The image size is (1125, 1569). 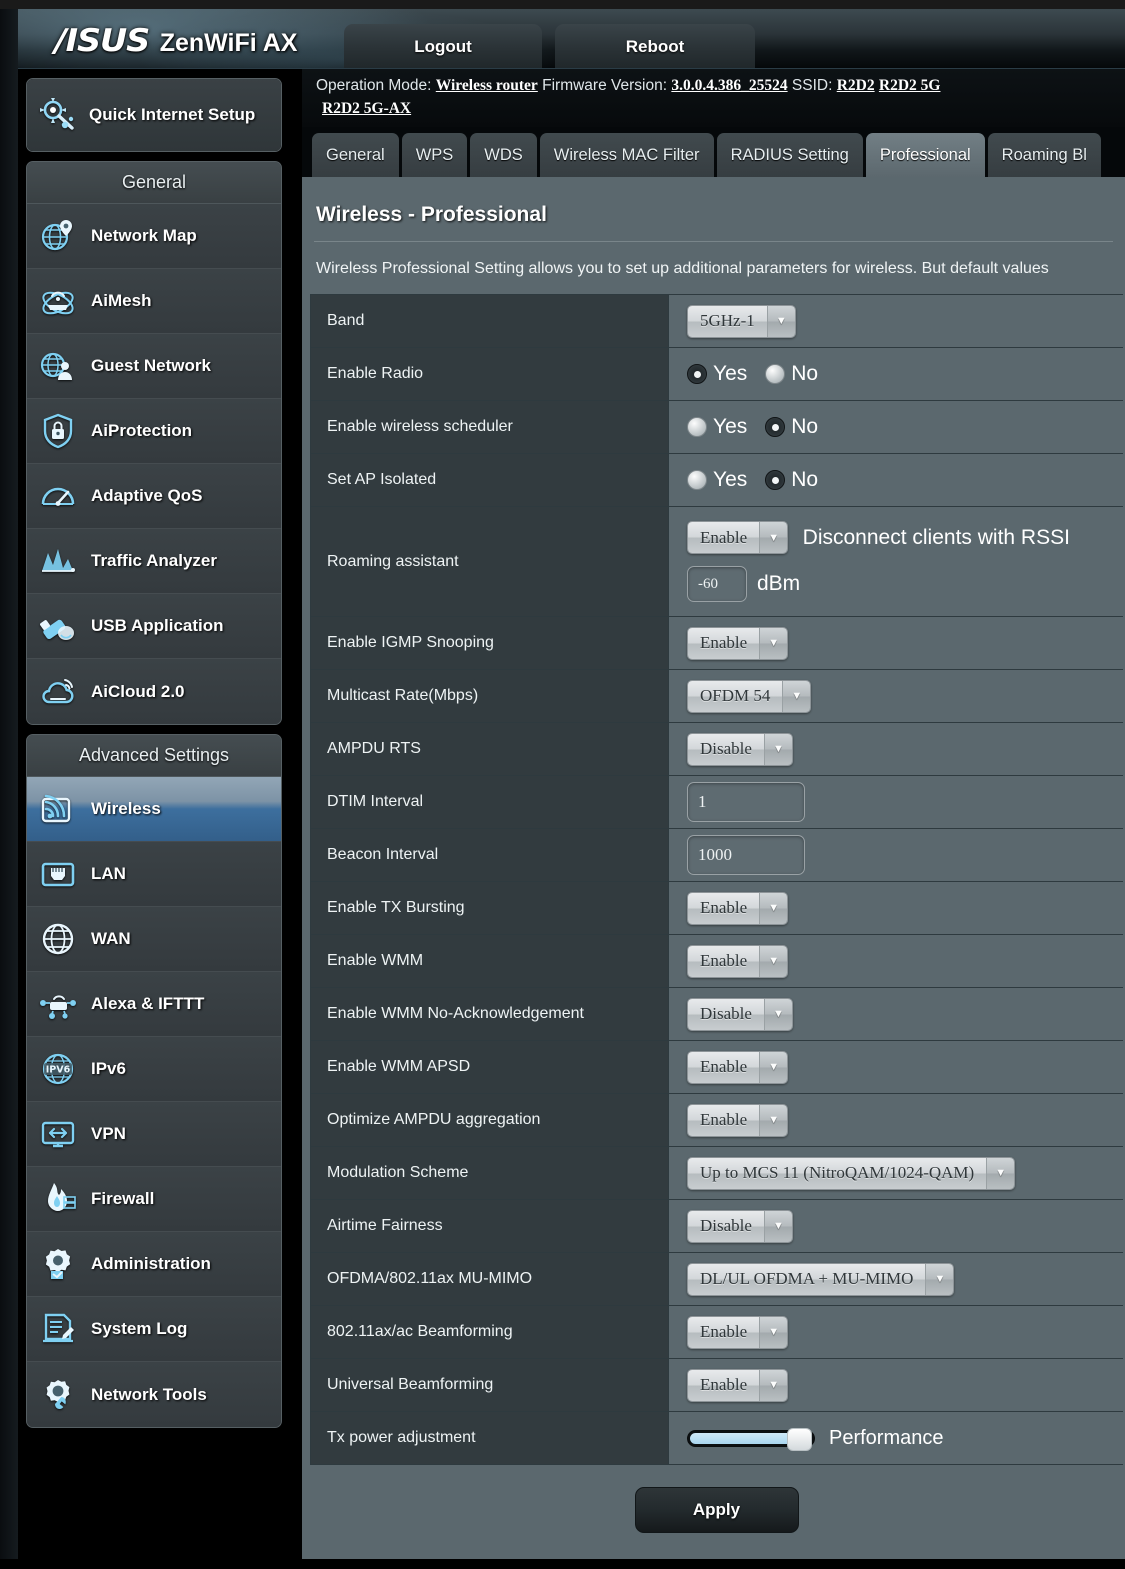 I want to click on table-row-ampdu-rts: AMPDU RTS Disable ▼, so click(x=716, y=749).